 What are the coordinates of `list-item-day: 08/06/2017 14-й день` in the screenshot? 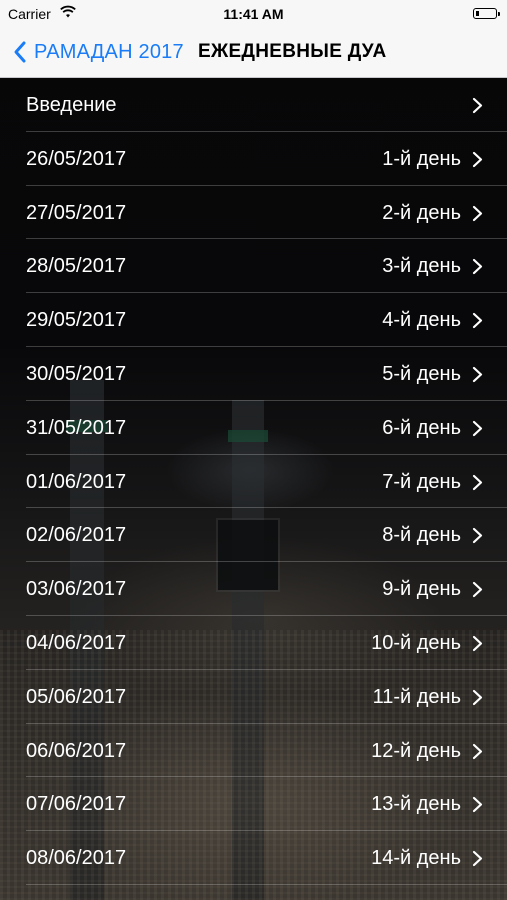 It's located at (253, 858).